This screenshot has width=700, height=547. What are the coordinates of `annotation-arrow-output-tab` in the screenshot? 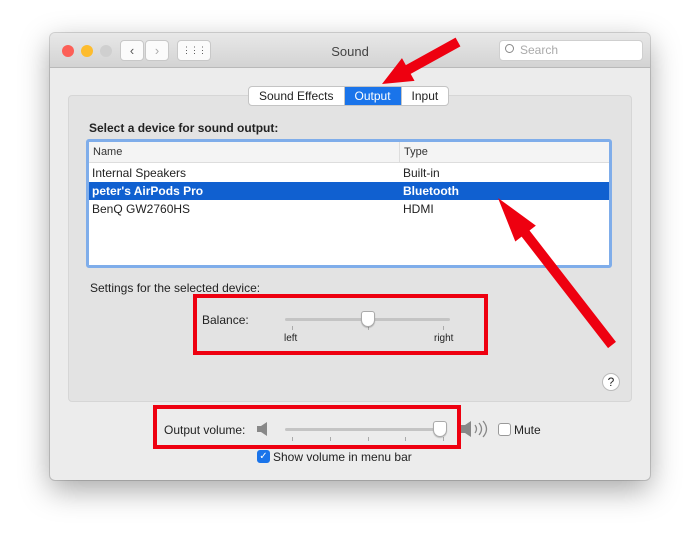 It's located at (421, 60).